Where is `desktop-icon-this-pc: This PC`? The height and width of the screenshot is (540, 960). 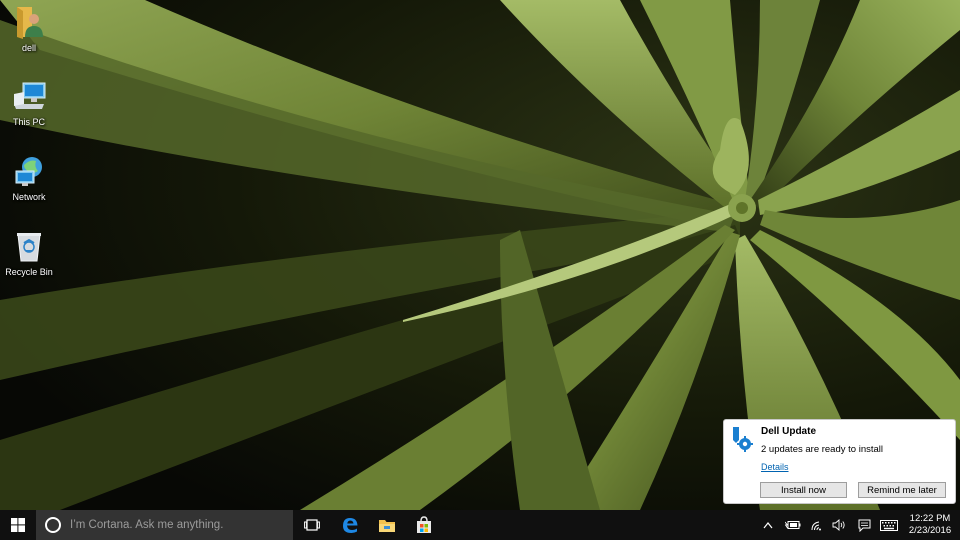
desktop-icon-this-pc: This PC is located at coordinates (29, 111).